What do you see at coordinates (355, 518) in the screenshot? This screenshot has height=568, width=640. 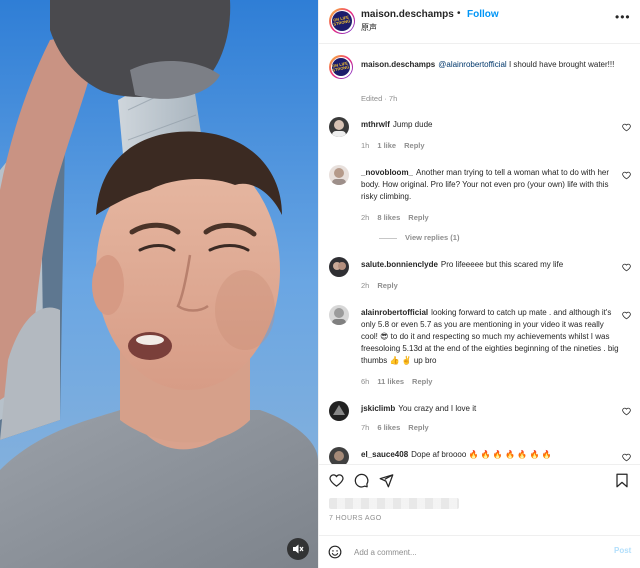 I see `post-timestamp: 7 HOURS AGO` at bounding box center [355, 518].